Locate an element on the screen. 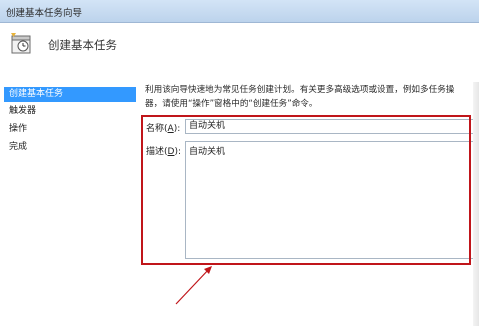 Image resolution: width=479 pixels, height=326 pixels. sidebar-item-finish: 完成 is located at coordinates (70, 147).